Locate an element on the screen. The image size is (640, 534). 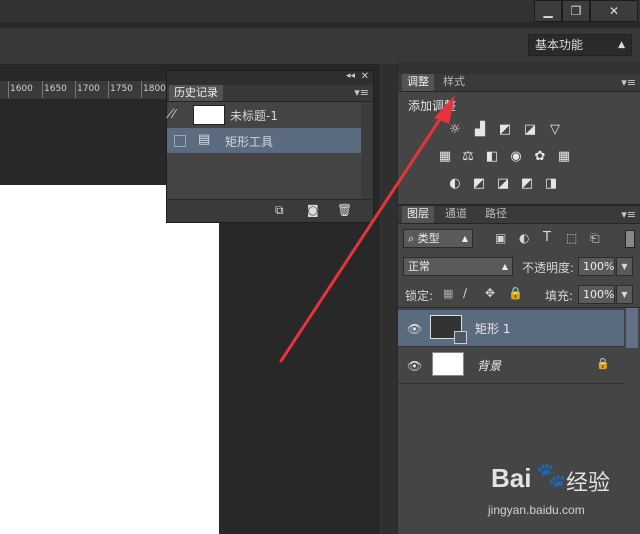
watermark-url: jingyan.baidu.com is located at coordinates (536, 510).